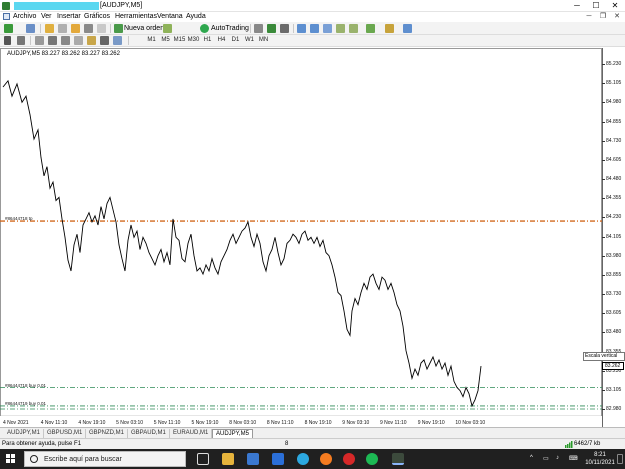  I want to click on cursor-icon, so click(7, 40).